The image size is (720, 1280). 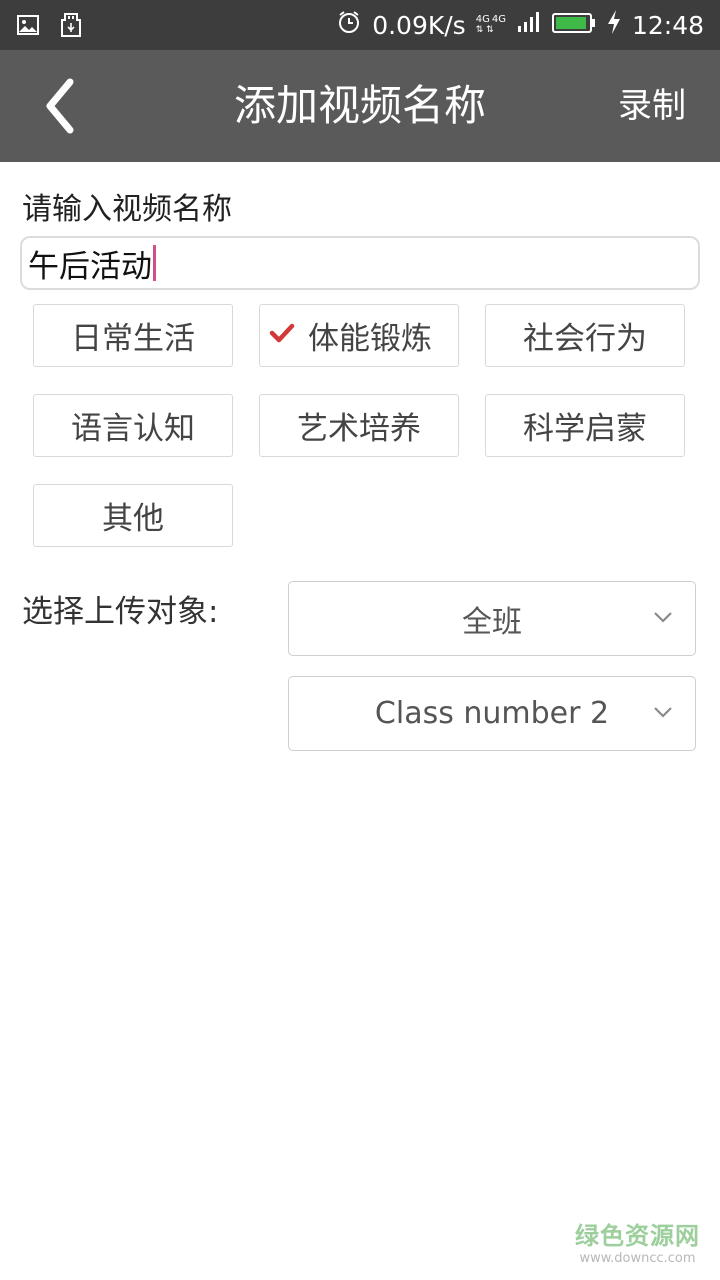 I want to click on target-scope-select: 全班, so click(x=492, y=618).